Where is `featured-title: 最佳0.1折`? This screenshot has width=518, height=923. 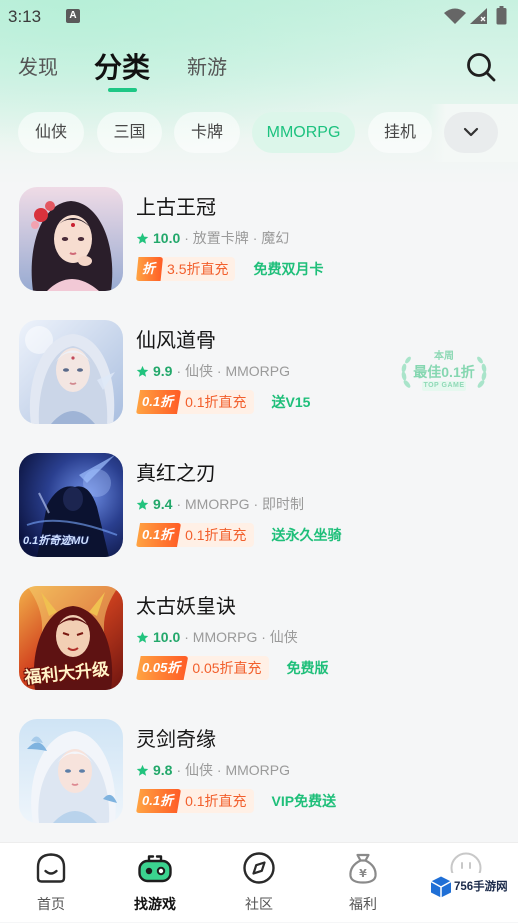 featured-title: 最佳0.1折 is located at coordinates (444, 372).